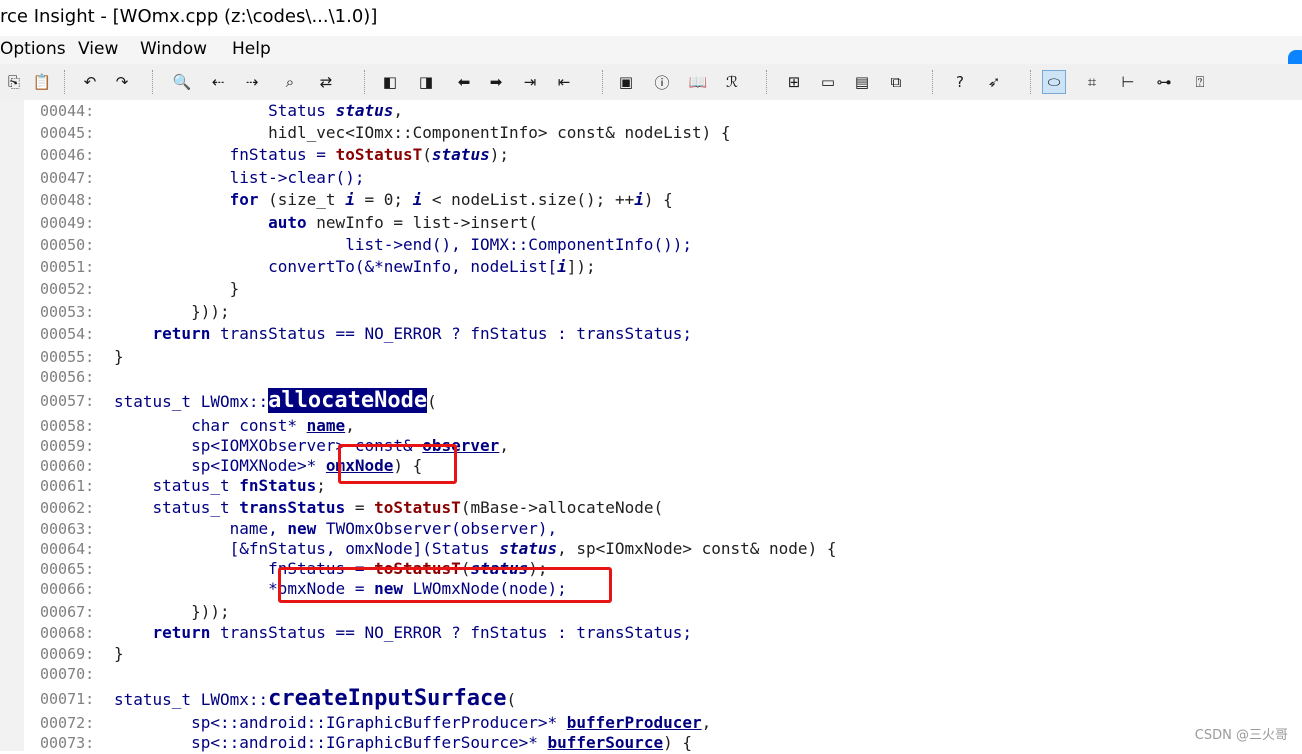 The height and width of the screenshot is (754, 1302). I want to click on bookmark-prev-icon: ◧, so click(390, 82).